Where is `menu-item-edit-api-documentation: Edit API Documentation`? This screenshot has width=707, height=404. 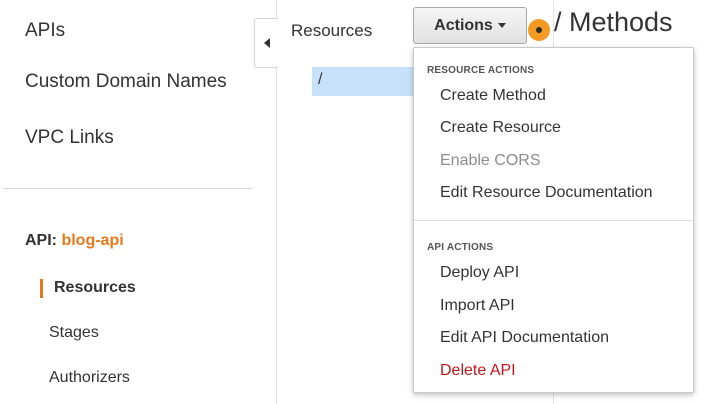
menu-item-edit-api-documentation: Edit API Documentation is located at coordinates (524, 338).